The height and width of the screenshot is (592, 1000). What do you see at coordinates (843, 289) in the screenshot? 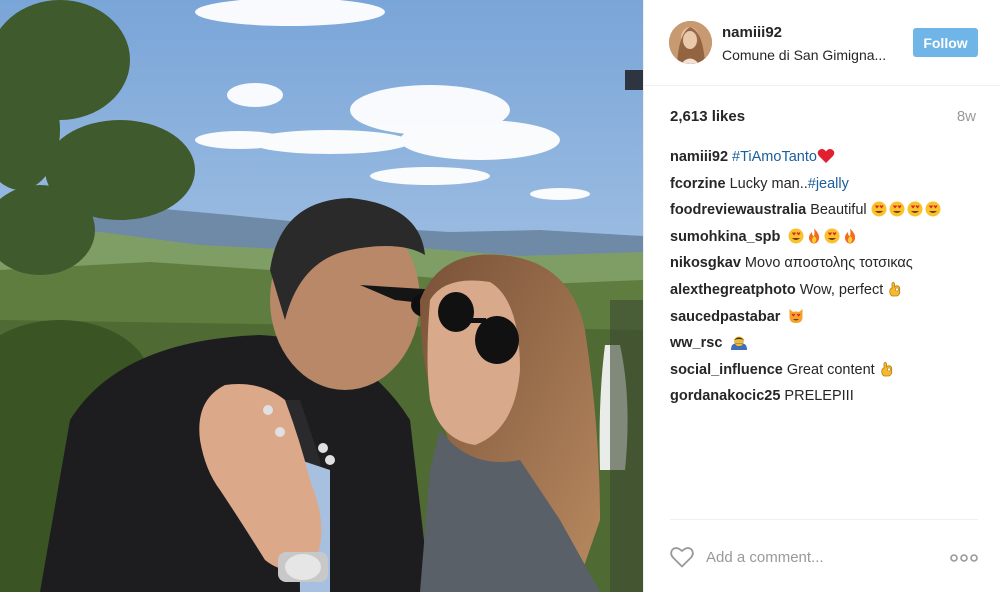
I see `comment-text: Wow, perfect` at bounding box center [843, 289].